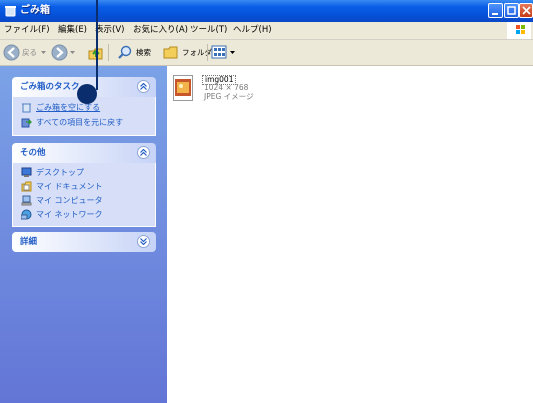 This screenshot has width=533, height=403. Describe the element at coordinates (208, 30) in the screenshot. I see `menu-tools: ツール(T)` at that location.